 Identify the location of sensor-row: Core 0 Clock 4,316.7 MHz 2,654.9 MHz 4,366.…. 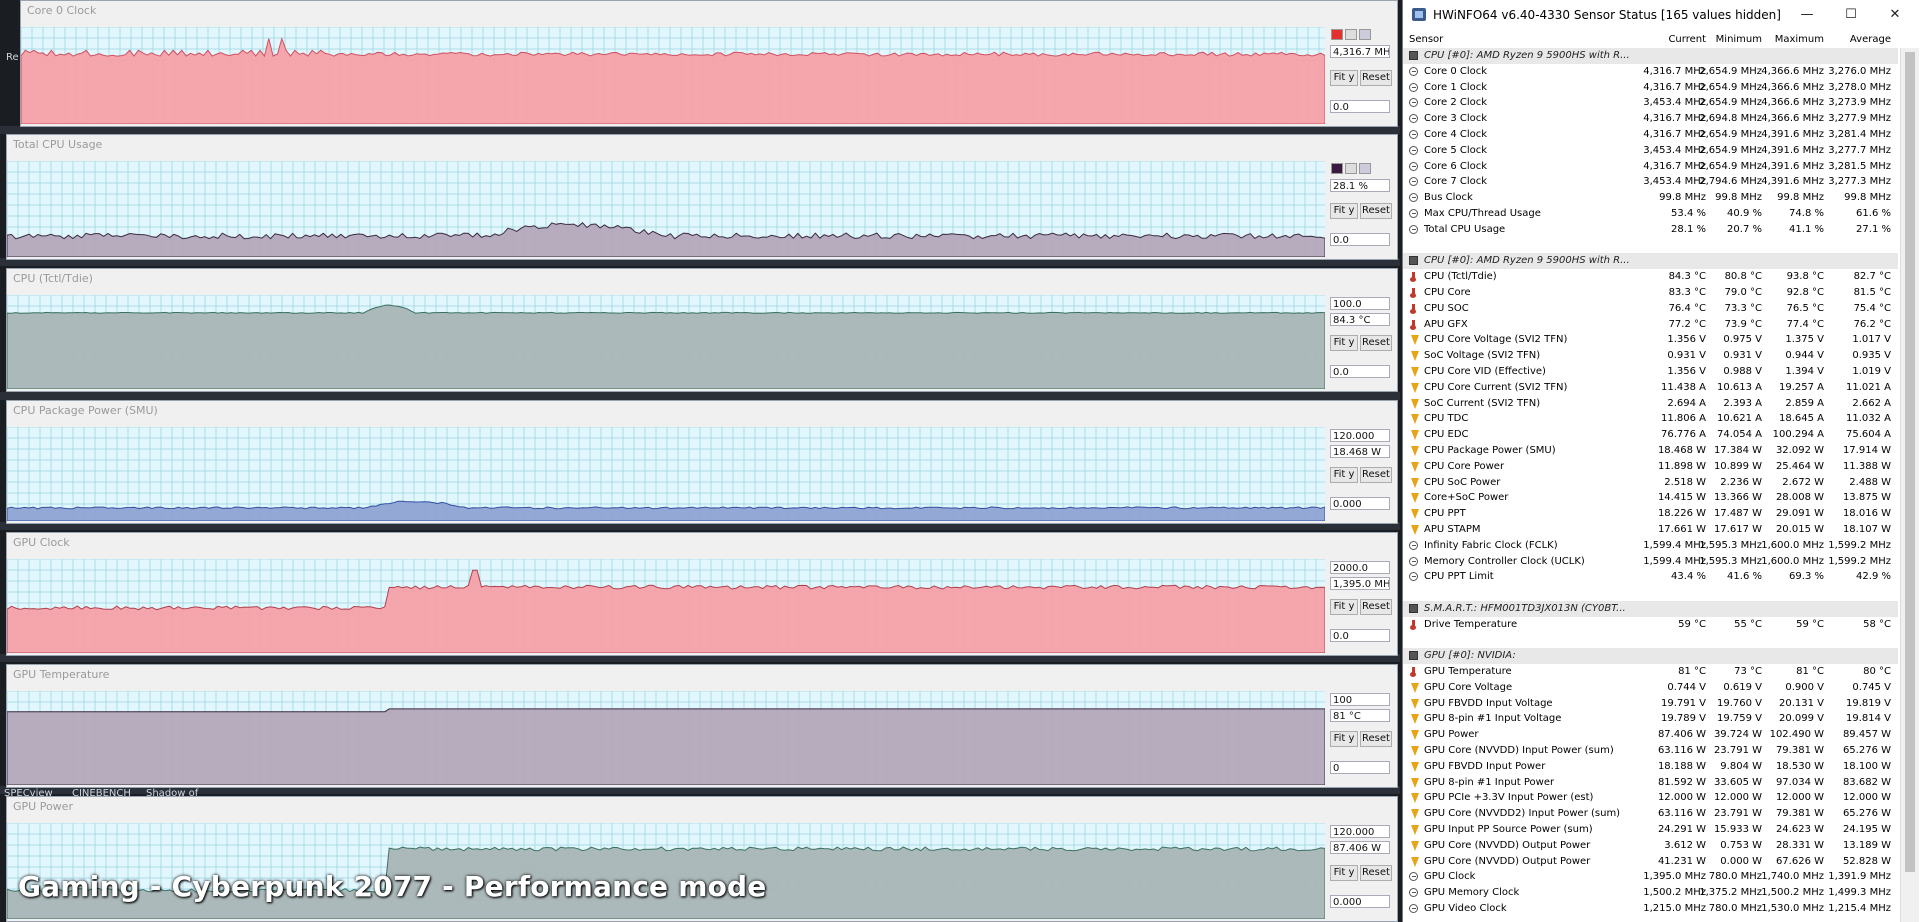
(1650, 72).